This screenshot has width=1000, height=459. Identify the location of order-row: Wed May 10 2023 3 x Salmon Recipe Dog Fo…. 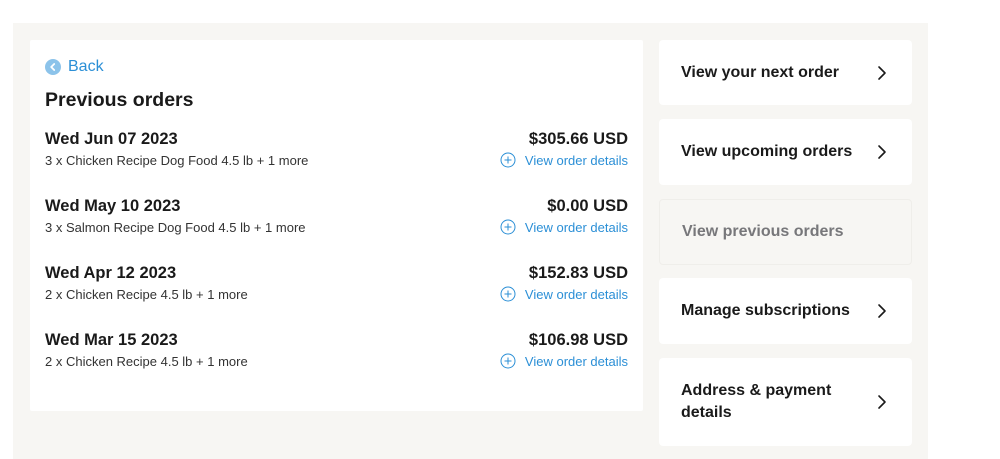
(336, 219).